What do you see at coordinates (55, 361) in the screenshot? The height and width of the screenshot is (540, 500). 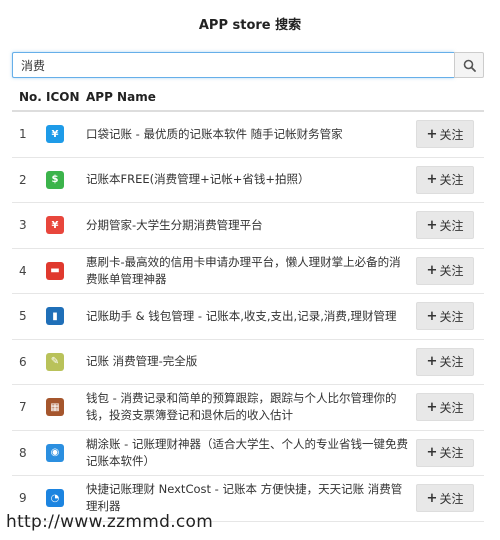 I see `app-icon: ✎` at bounding box center [55, 361].